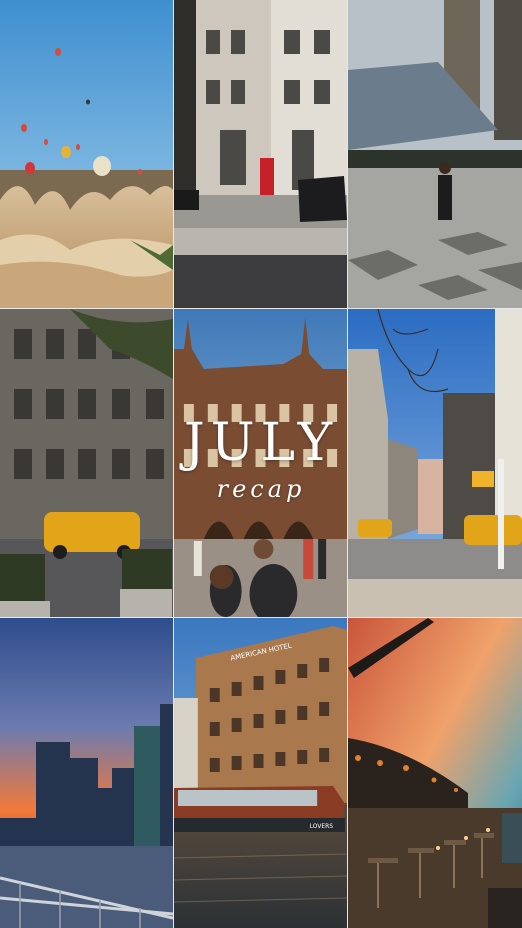 Image resolution: width=522 pixels, height=928 pixels. I want to click on photo-hotel-canal: AMERICAN HOTEL LOVERS, so click(260, 773).